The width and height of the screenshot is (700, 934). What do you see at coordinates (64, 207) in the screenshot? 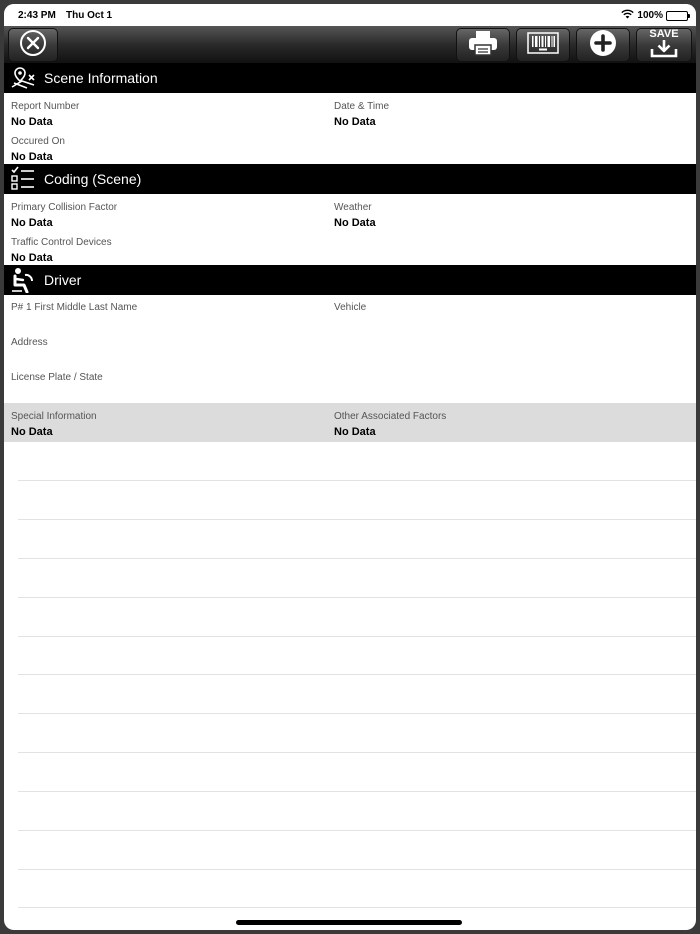
I see `field-label: Primary Collision Factor` at bounding box center [64, 207].